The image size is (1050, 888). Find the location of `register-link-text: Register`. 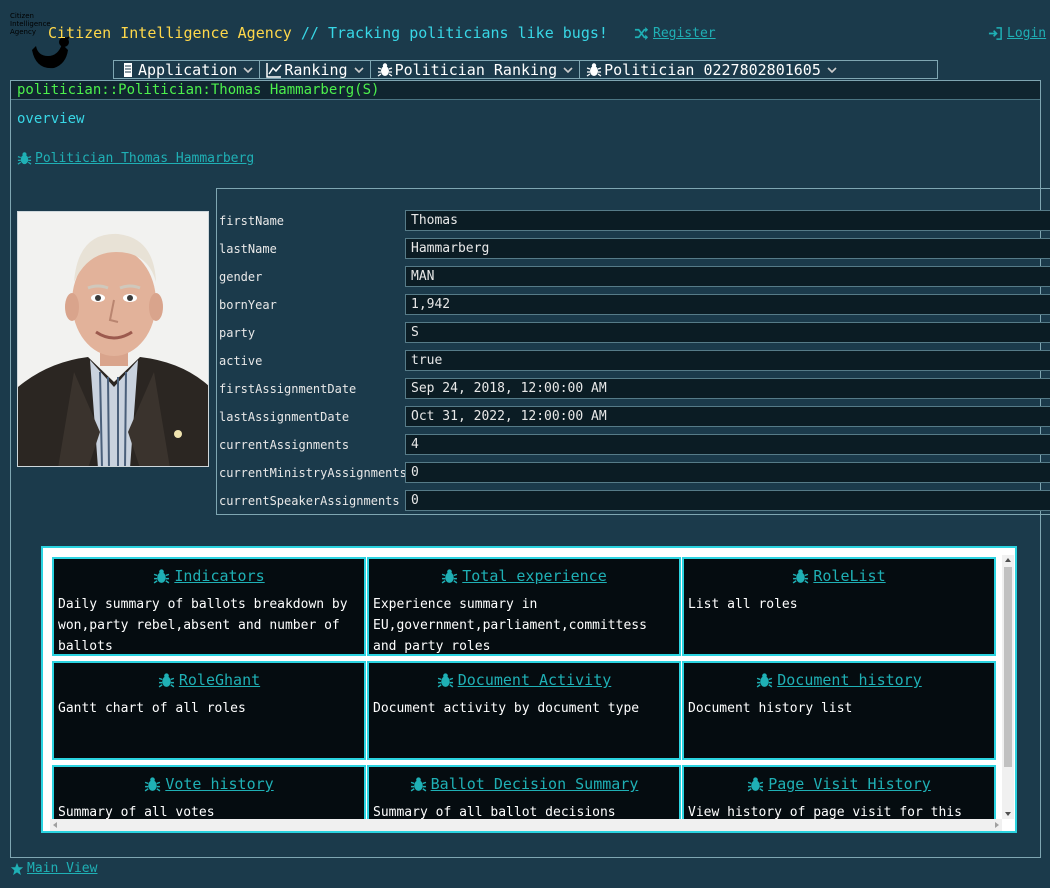

register-link-text: Register is located at coordinates (684, 33).